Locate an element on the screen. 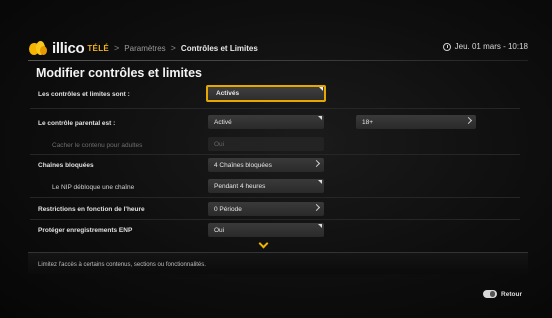 Image resolution: width=552 pixels, height=318 pixels. datetime-display: Jeu. 01 mars - 10:18 is located at coordinates (485, 46).